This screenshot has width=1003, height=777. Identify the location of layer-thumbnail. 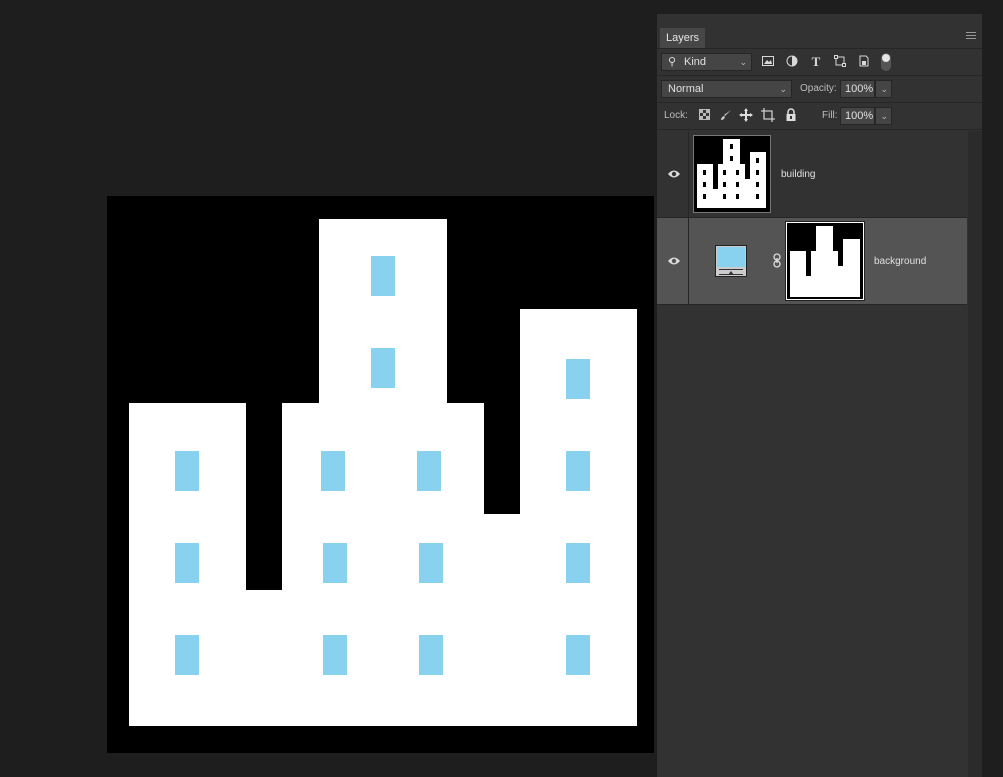
(732, 174).